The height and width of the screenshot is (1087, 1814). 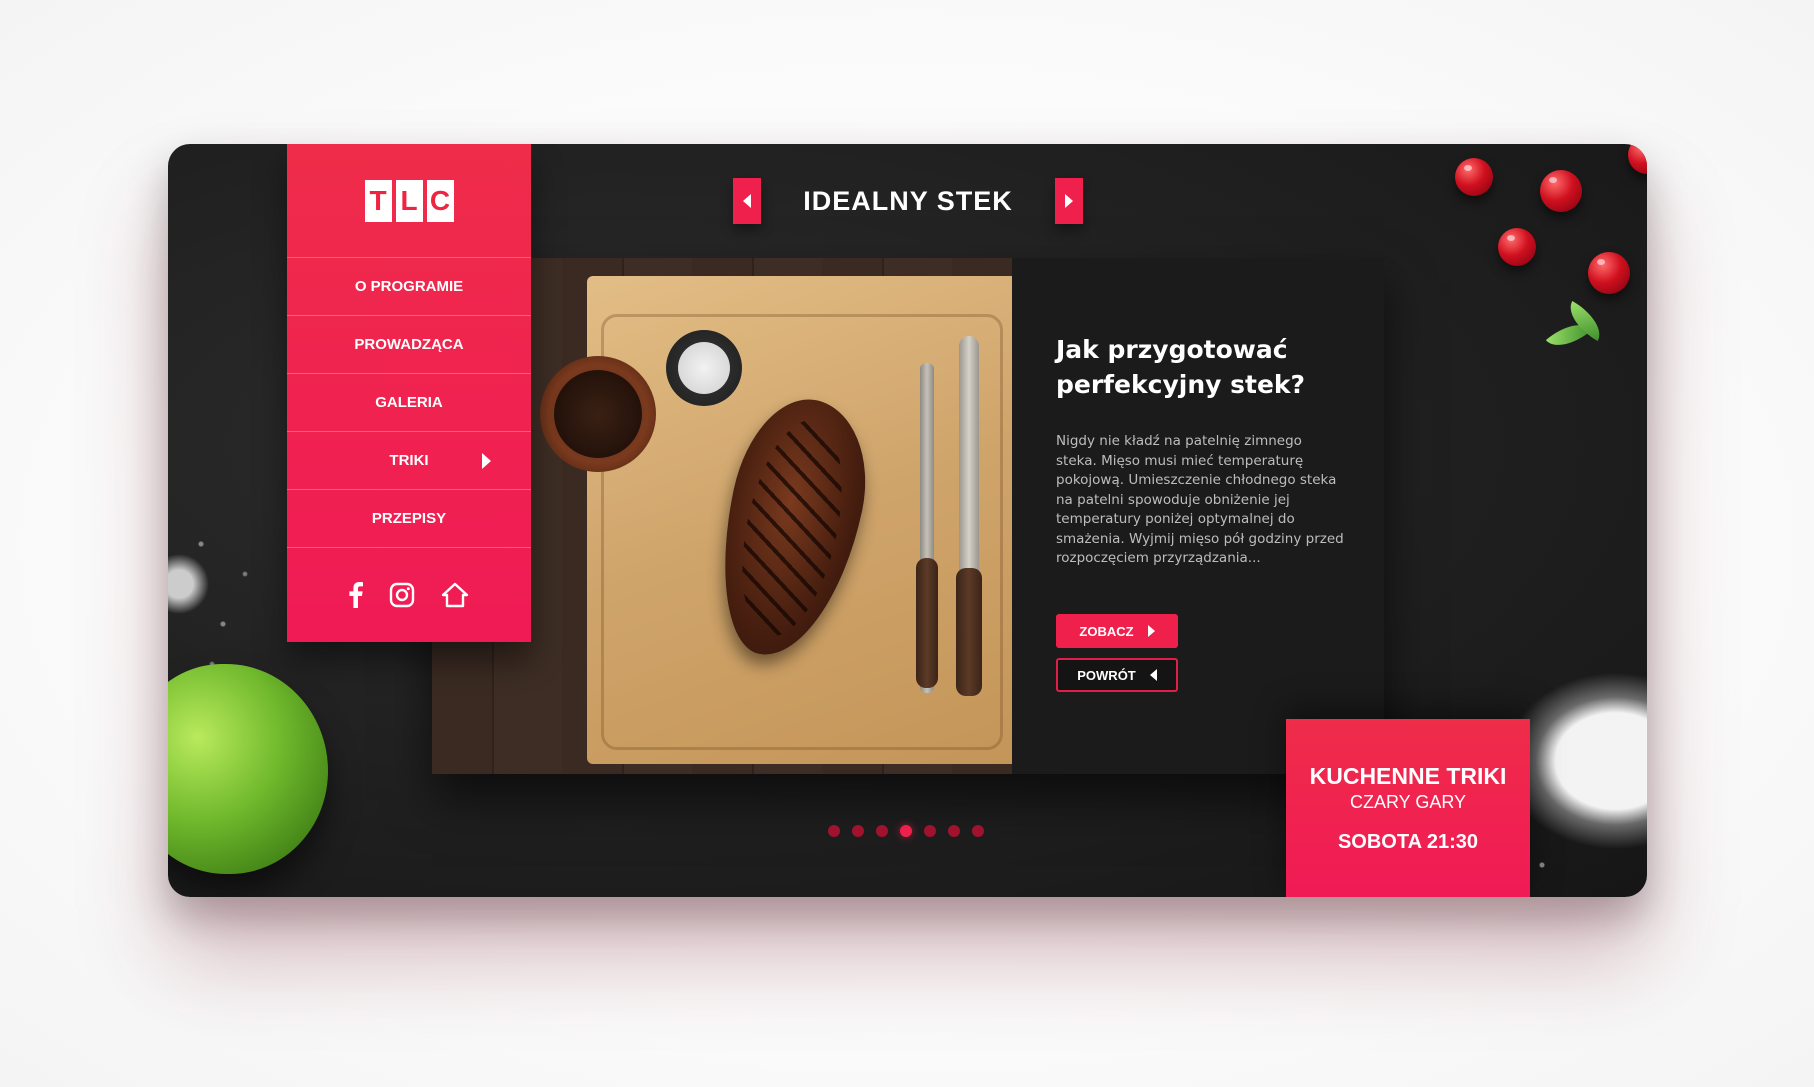 I want to click on sidebar-item-label: GALERIA, so click(x=409, y=402).